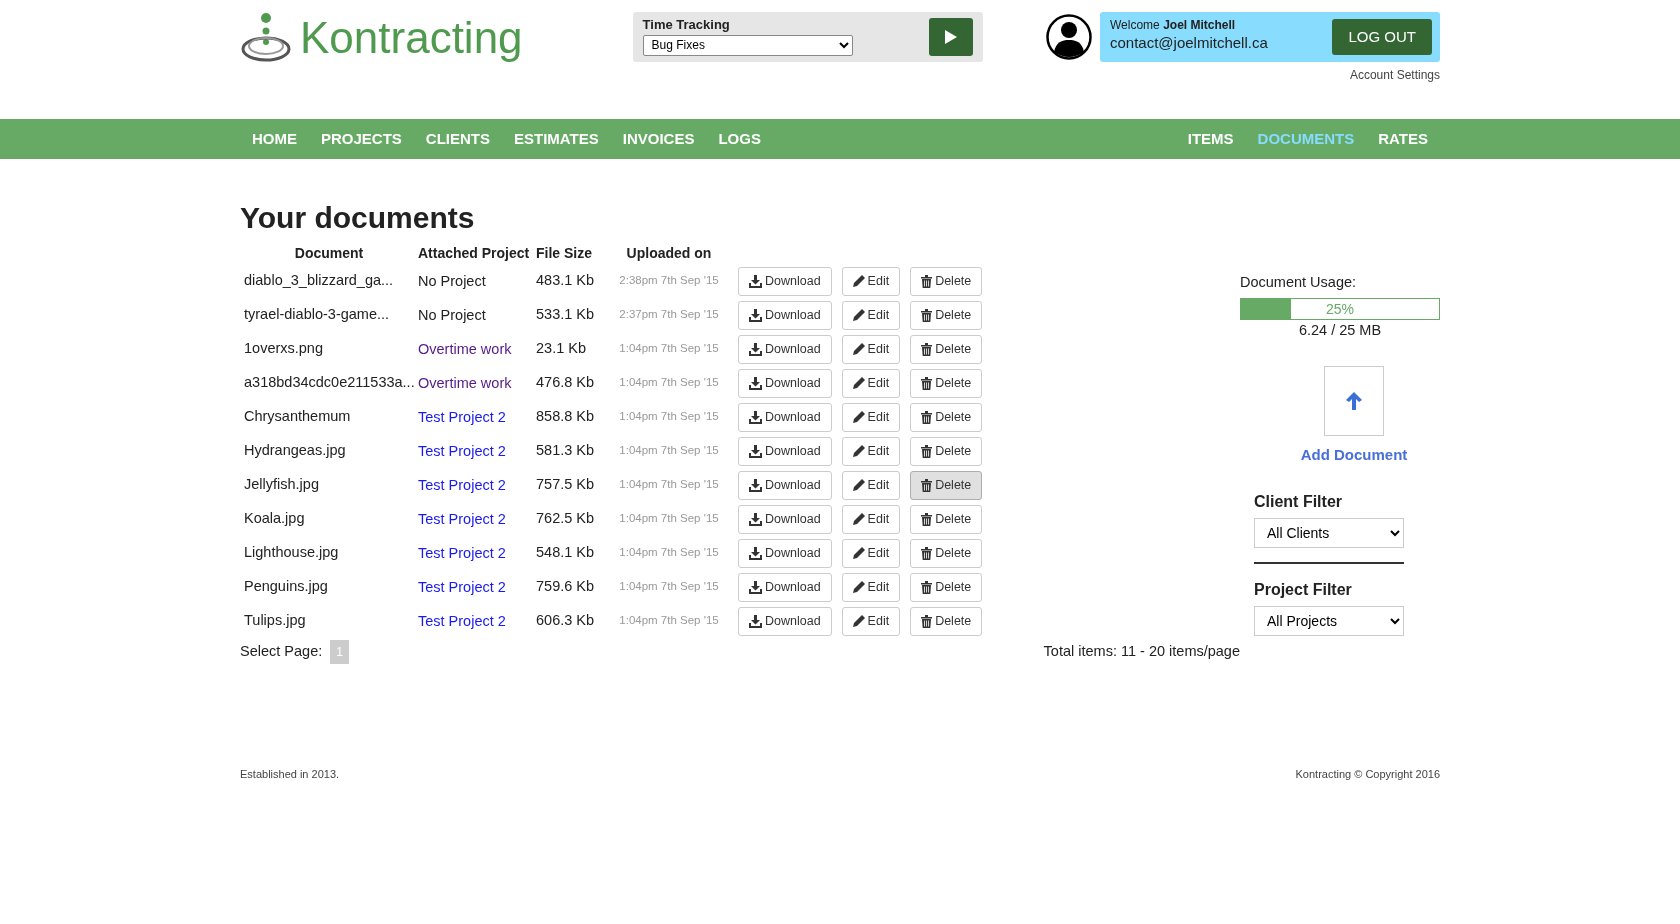 This screenshot has height=924, width=1680. I want to click on up-arrow-icon, so click(1354, 400).